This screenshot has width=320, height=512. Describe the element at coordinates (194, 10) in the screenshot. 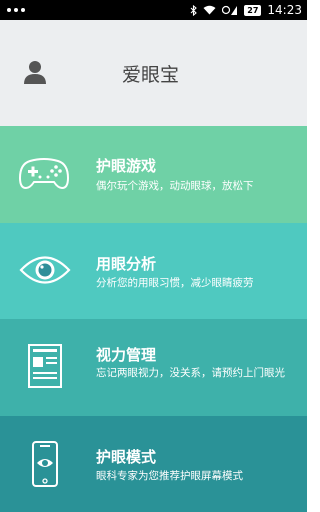

I see `bluetooth-icon` at that location.